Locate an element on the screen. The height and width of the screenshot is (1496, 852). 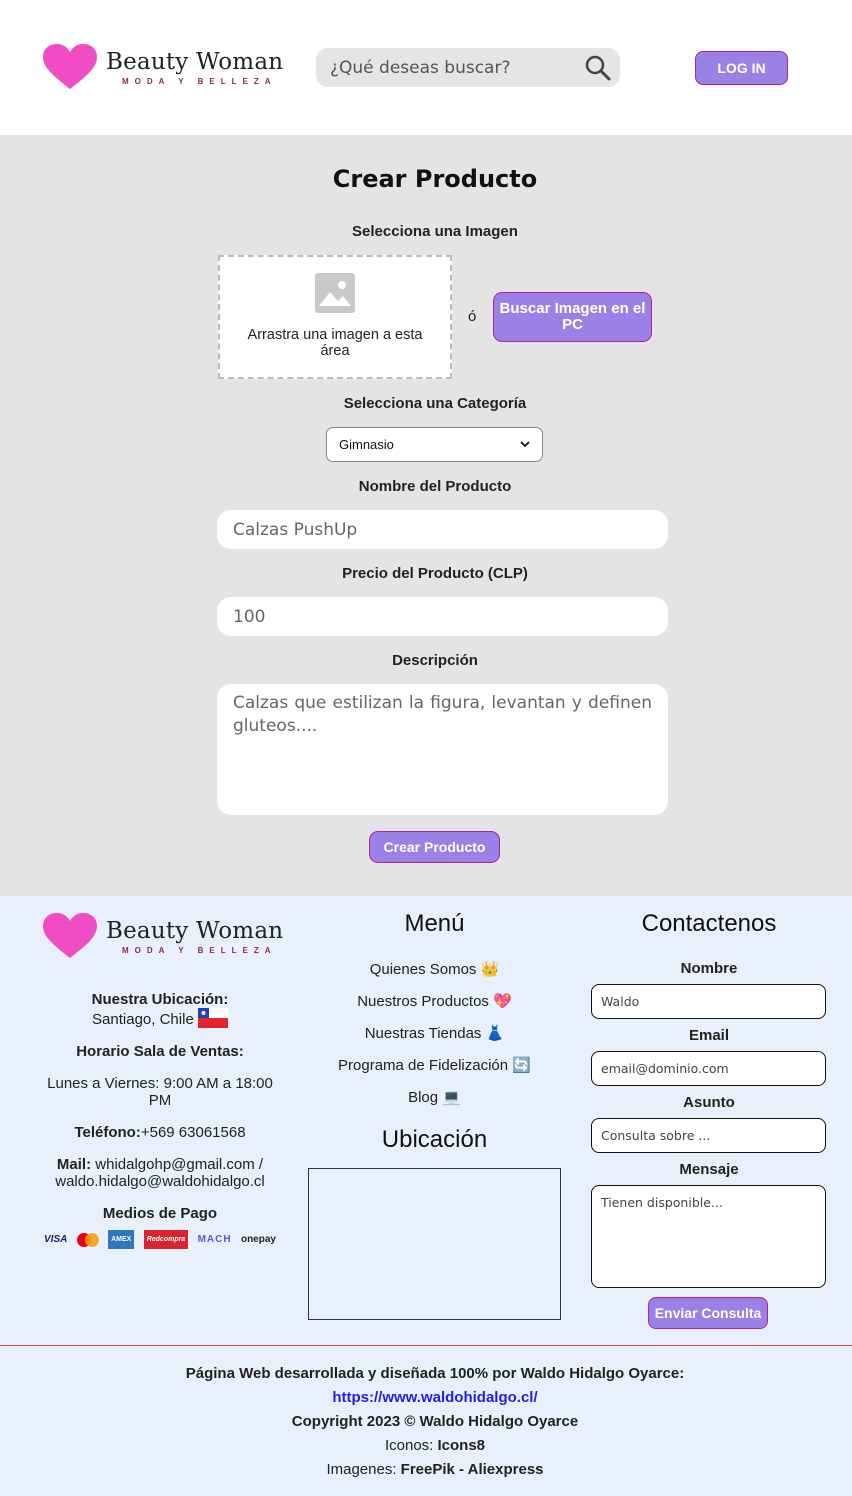
description-label: Descripción is located at coordinates (435, 660).